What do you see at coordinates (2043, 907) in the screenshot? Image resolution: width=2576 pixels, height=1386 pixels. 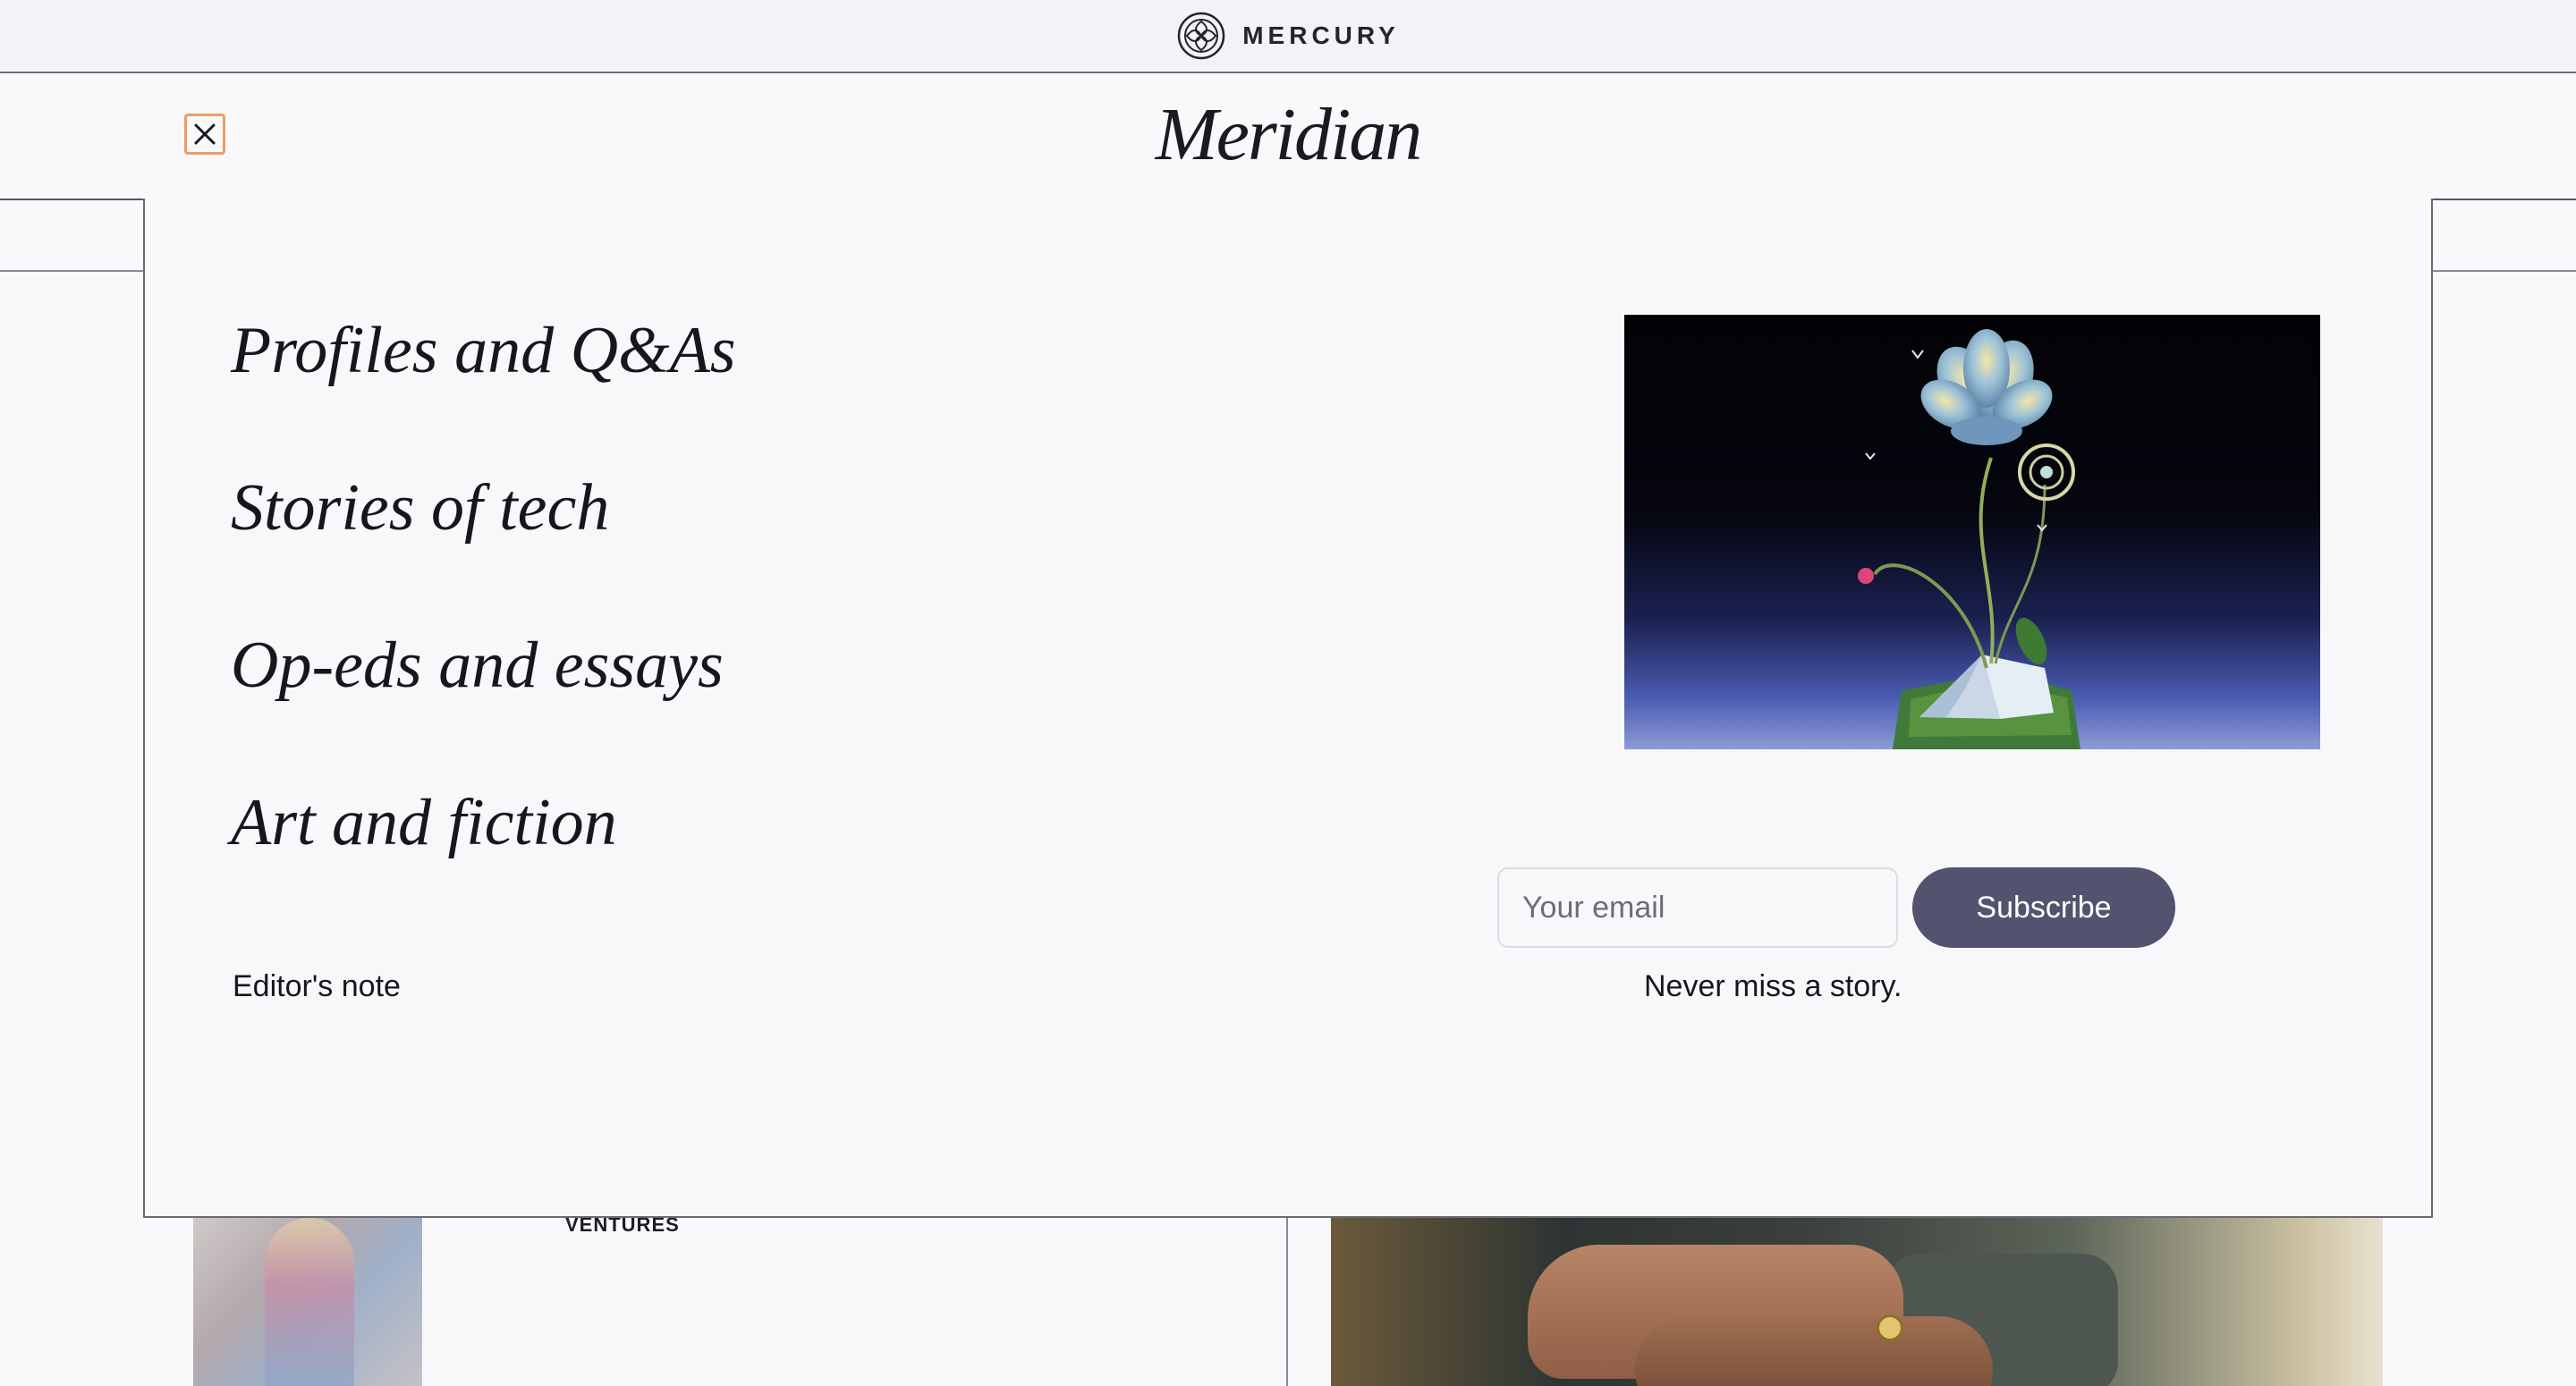 I see `subscribe-button: Subscribe` at bounding box center [2043, 907].